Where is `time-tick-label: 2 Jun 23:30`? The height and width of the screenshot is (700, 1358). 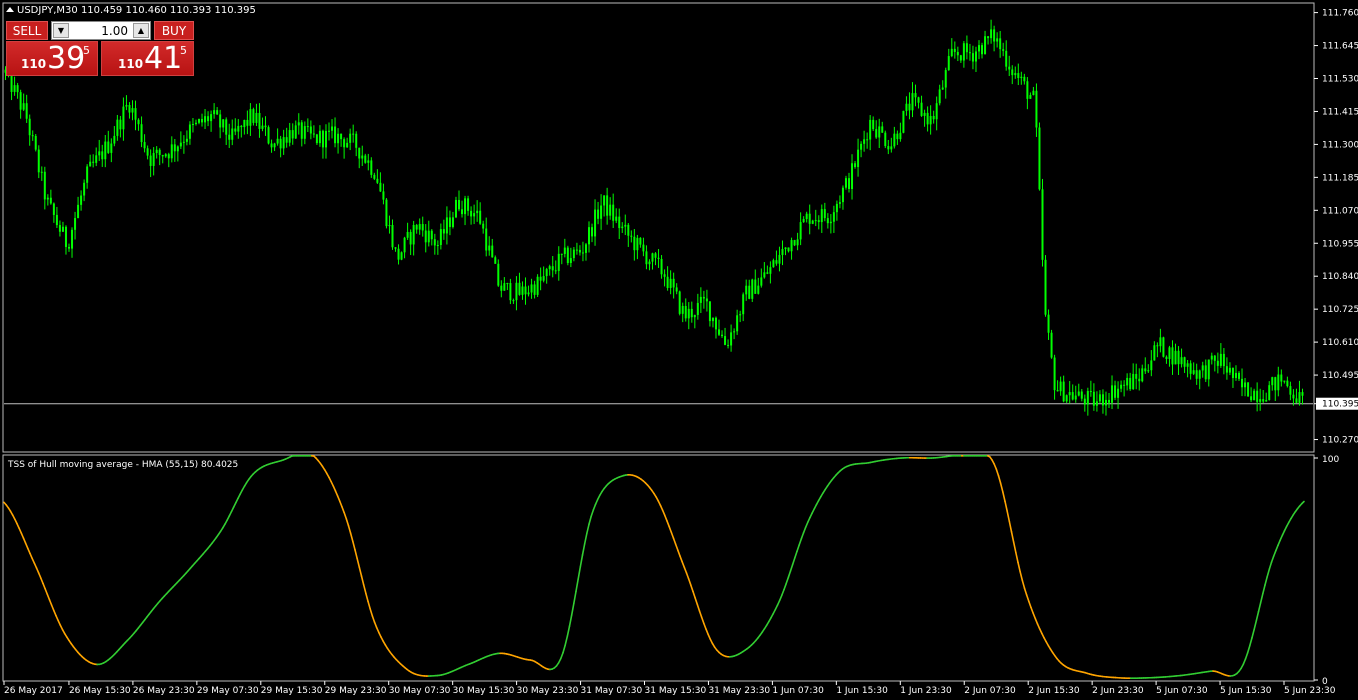
time-tick-label: 2 Jun 23:30 is located at coordinates (1118, 691).